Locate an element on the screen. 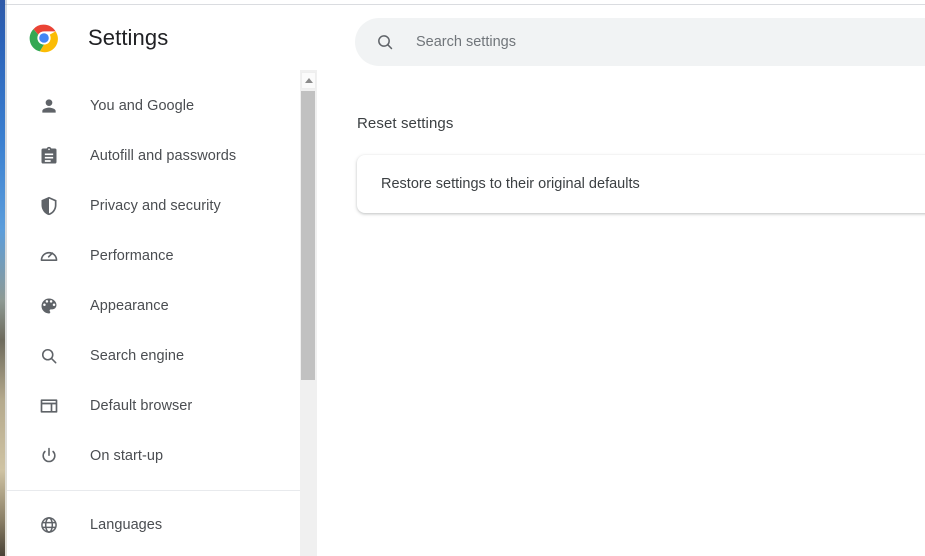 This screenshot has height=556, width=925. sidebar-item-label: Search engine is located at coordinates (137, 356).